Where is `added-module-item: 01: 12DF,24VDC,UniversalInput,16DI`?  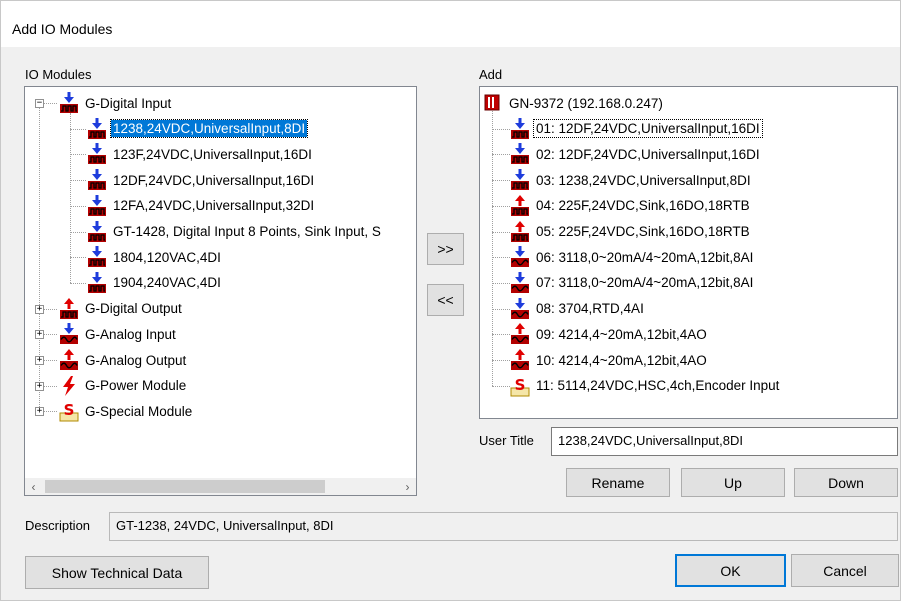 added-module-item: 01: 12DF,24VDC,UniversalInput,16DI is located at coordinates (636, 129).